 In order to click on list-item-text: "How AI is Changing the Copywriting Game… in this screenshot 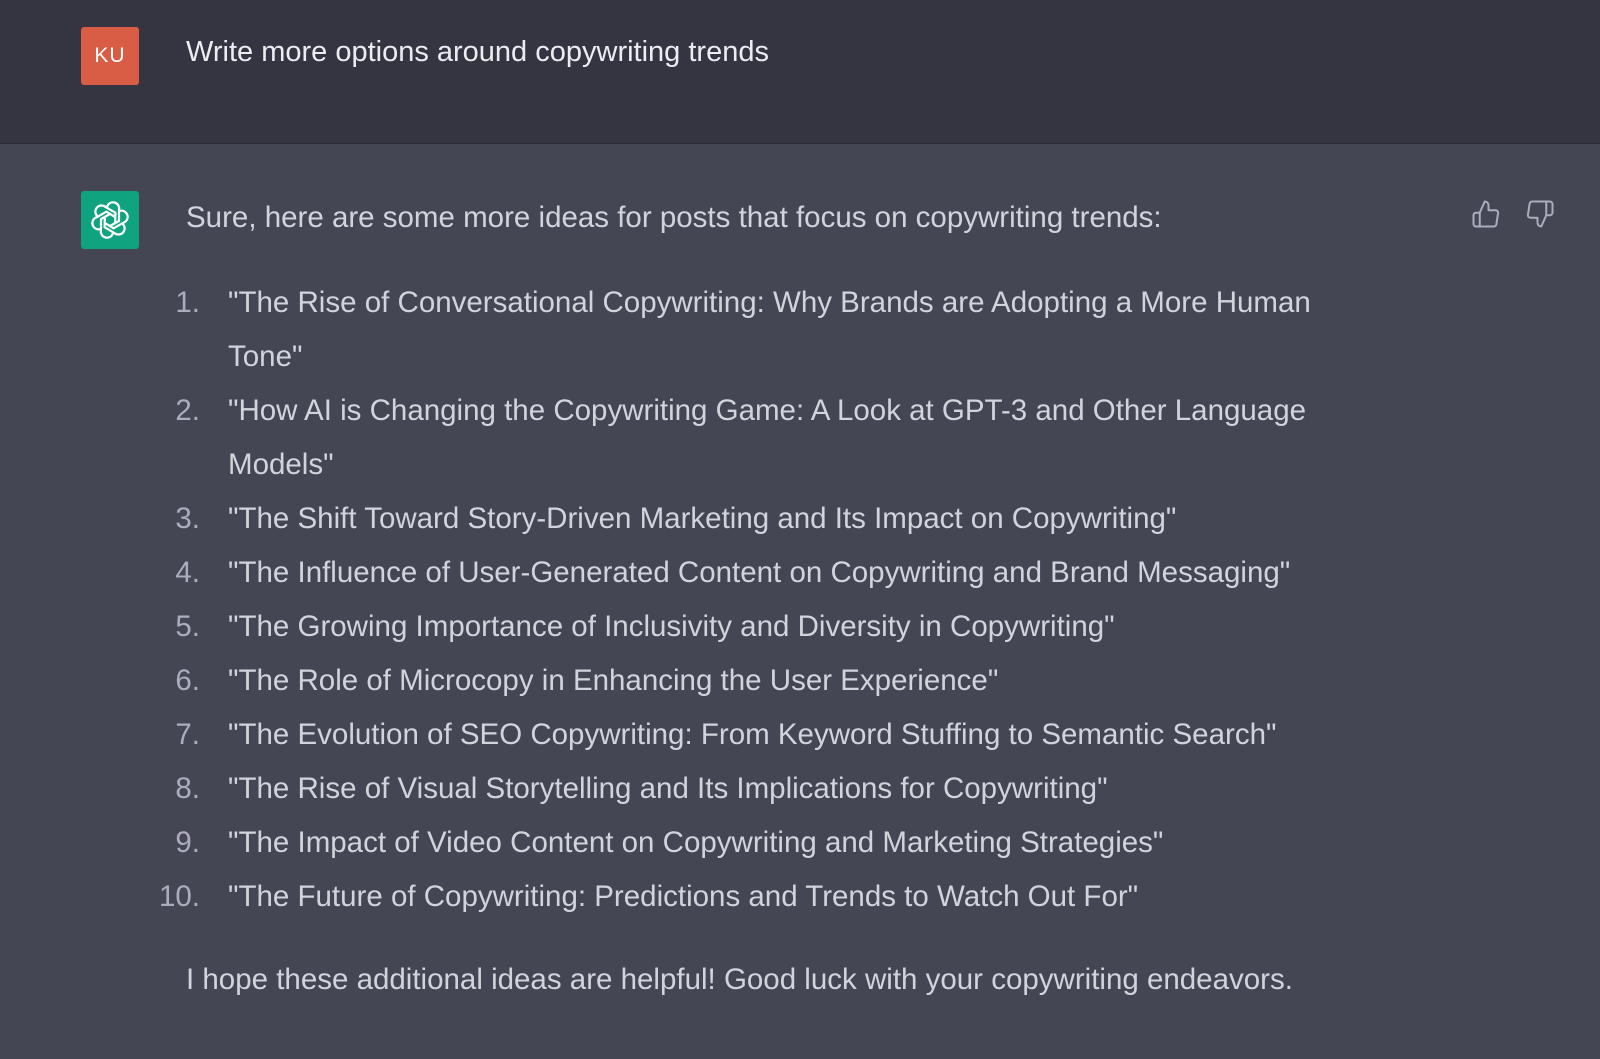, I will do `click(767, 437)`.